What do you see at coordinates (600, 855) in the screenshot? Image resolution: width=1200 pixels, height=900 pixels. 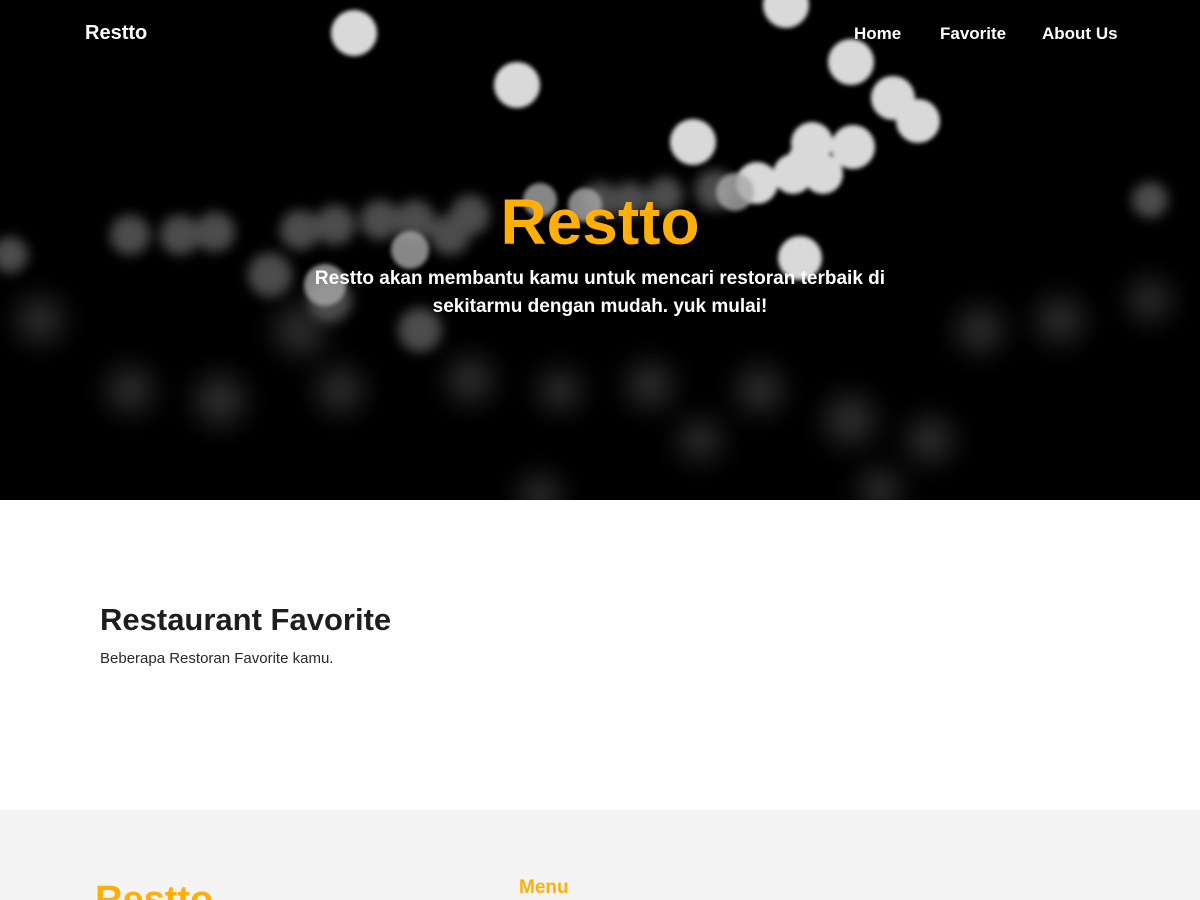 I see `footer: Restto Menu` at bounding box center [600, 855].